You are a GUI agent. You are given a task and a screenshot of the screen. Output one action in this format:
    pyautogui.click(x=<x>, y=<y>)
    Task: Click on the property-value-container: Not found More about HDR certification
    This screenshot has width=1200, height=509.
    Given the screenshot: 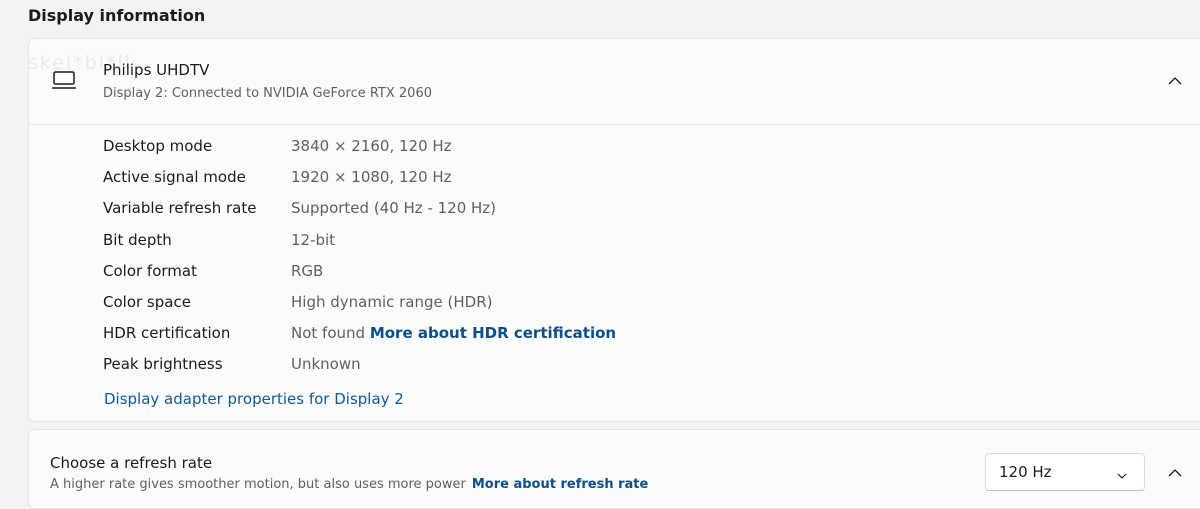 What is the action you would take?
    pyautogui.click(x=453, y=333)
    